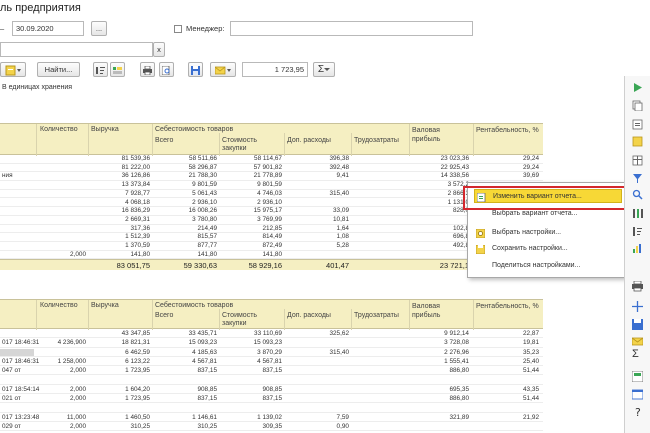  I want to click on cell-qty: 2,000, so click(78, 426).